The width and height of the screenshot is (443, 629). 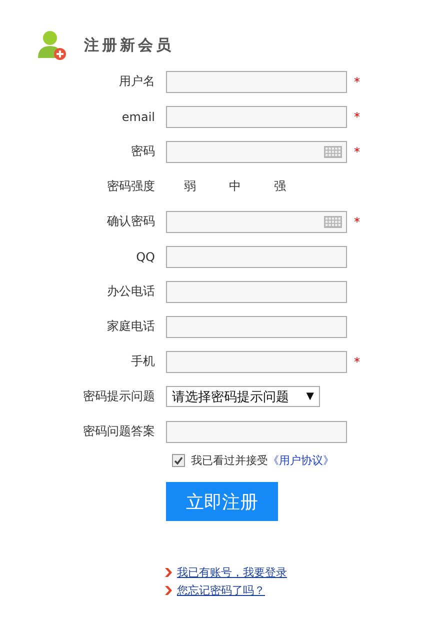 I want to click on add-user-icon, so click(x=52, y=45).